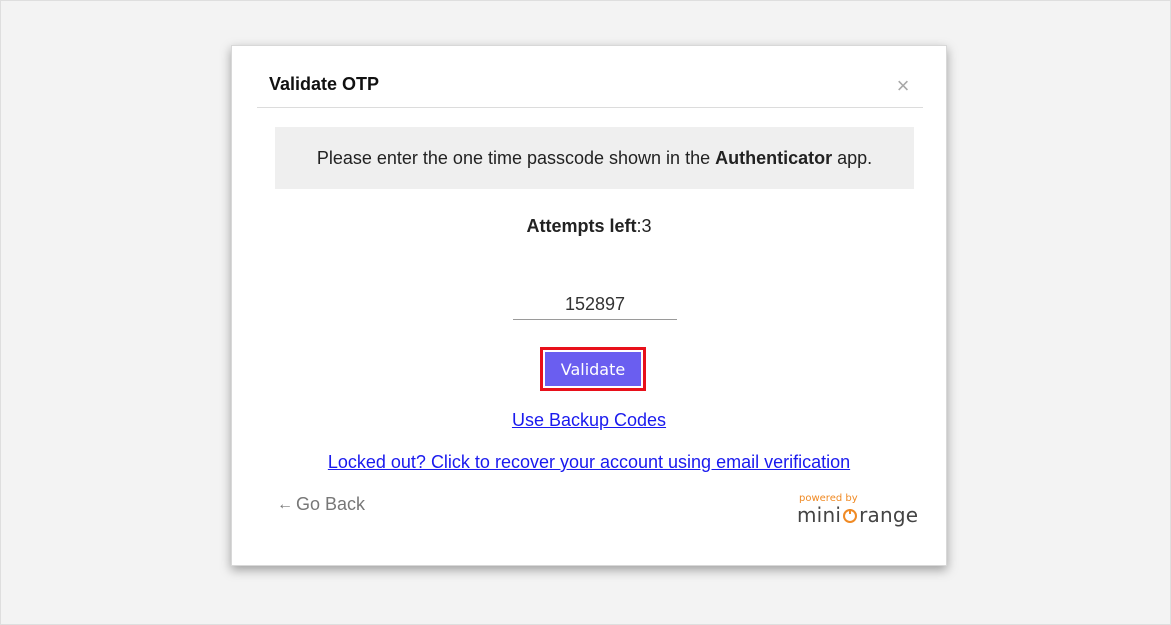 The height and width of the screenshot is (625, 1171). Describe the element at coordinates (774, 157) in the screenshot. I see `authenticator-app-name: Authenticator` at that location.